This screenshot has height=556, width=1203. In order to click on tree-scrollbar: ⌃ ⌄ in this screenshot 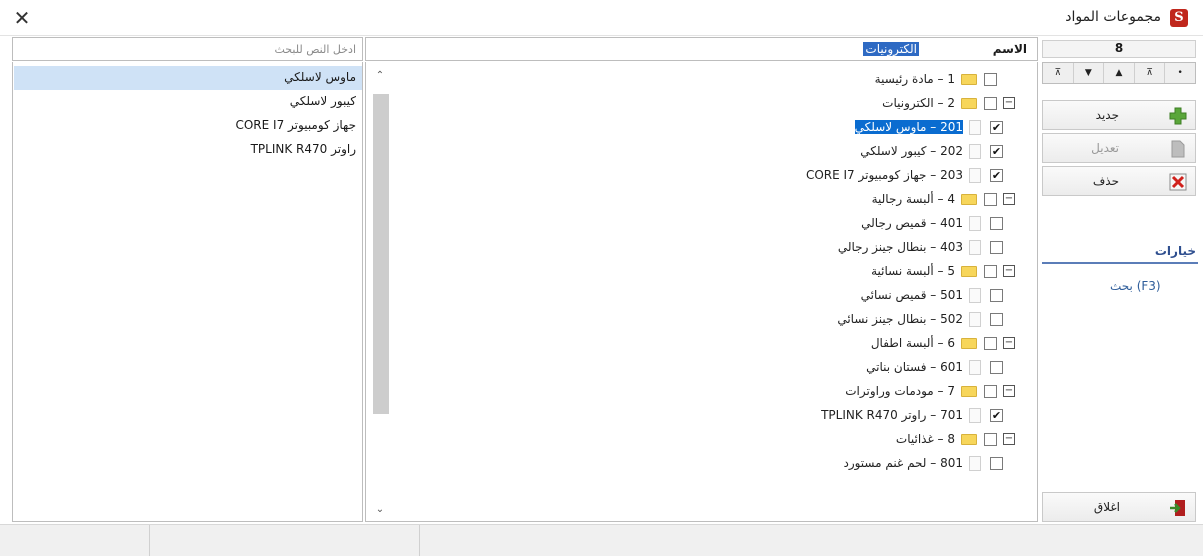, I will do `click(380, 292)`.